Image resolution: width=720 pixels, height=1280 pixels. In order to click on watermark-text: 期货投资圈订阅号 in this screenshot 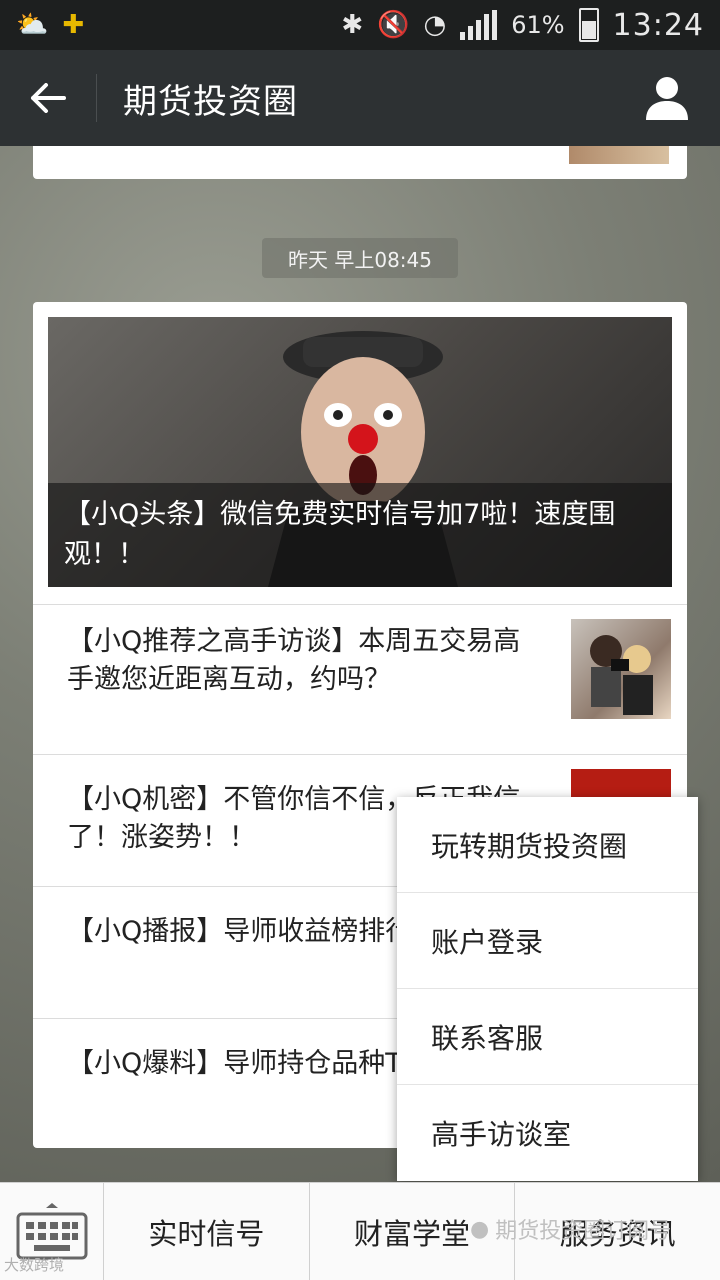, I will do `click(583, 1231)`.